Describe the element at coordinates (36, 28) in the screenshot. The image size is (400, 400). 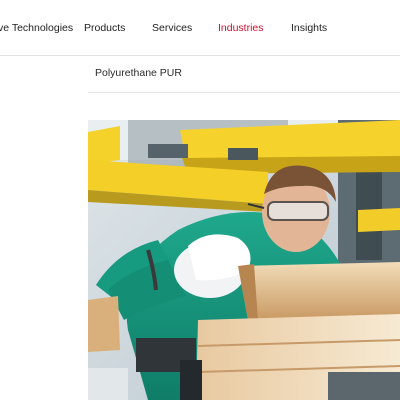
I see `nav-item-technologies: ve Technologies` at that location.